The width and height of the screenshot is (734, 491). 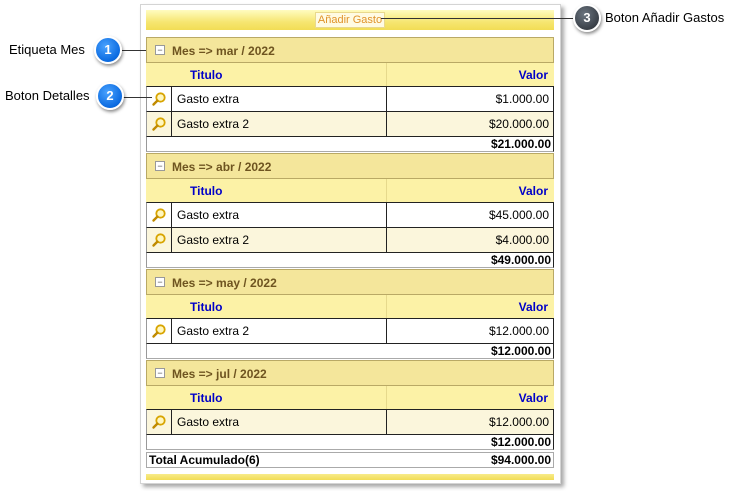 What do you see at coordinates (665, 17) in the screenshot?
I see `callout-label-3: Boton Añadir Gastos` at bounding box center [665, 17].